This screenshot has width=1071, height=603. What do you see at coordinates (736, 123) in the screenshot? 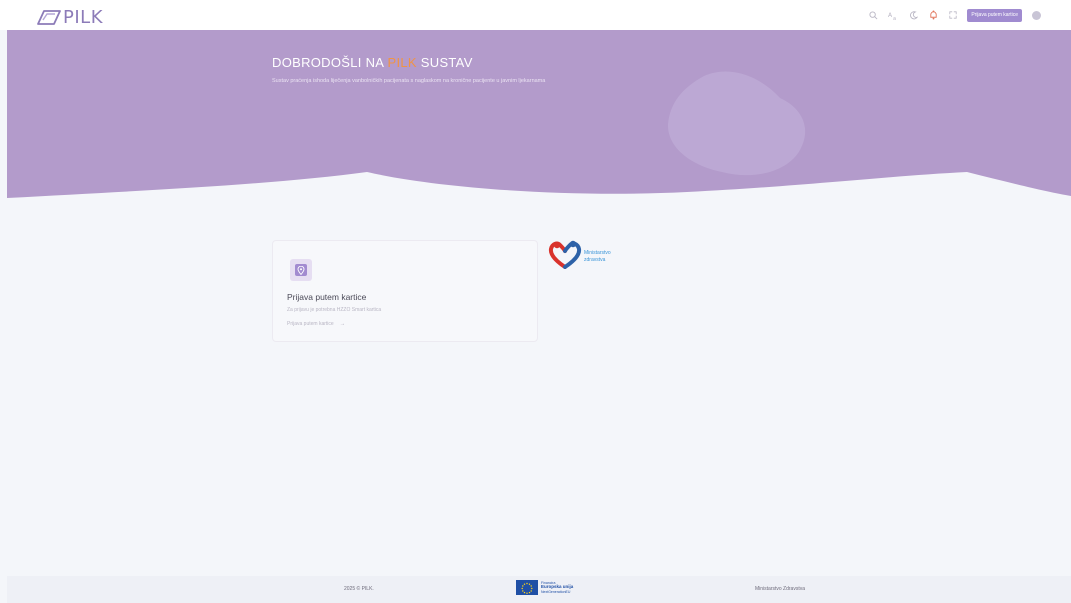
I see `hero-decoration` at bounding box center [736, 123].